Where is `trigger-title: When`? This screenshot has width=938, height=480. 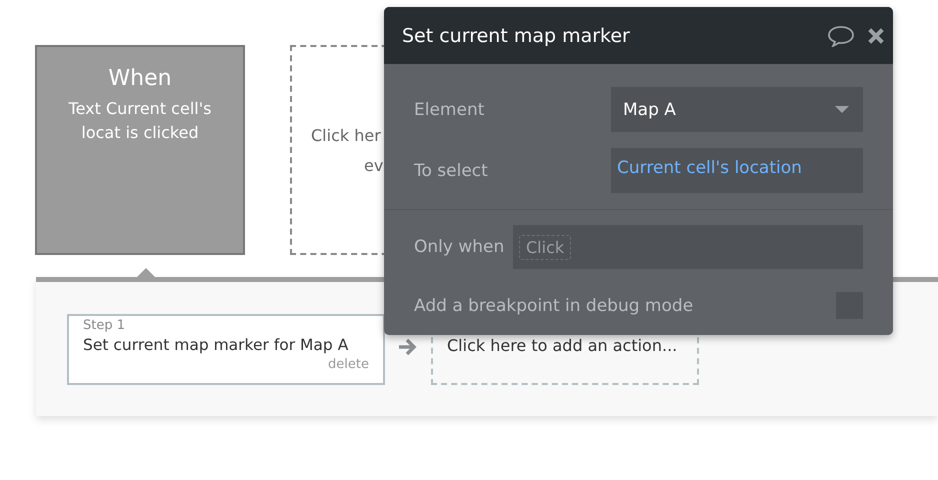 trigger-title: When is located at coordinates (140, 79).